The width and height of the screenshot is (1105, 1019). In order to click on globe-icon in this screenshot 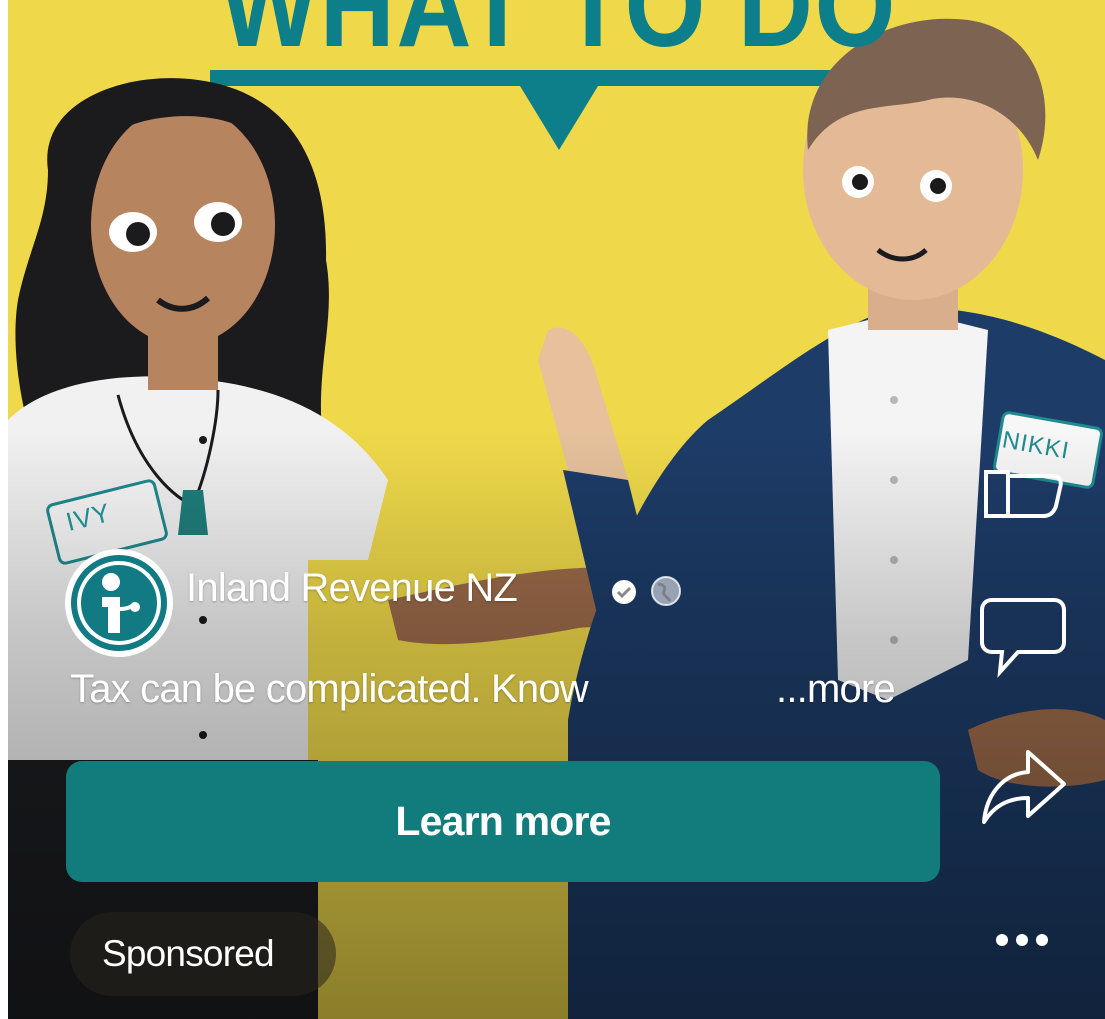, I will do `click(666, 591)`.